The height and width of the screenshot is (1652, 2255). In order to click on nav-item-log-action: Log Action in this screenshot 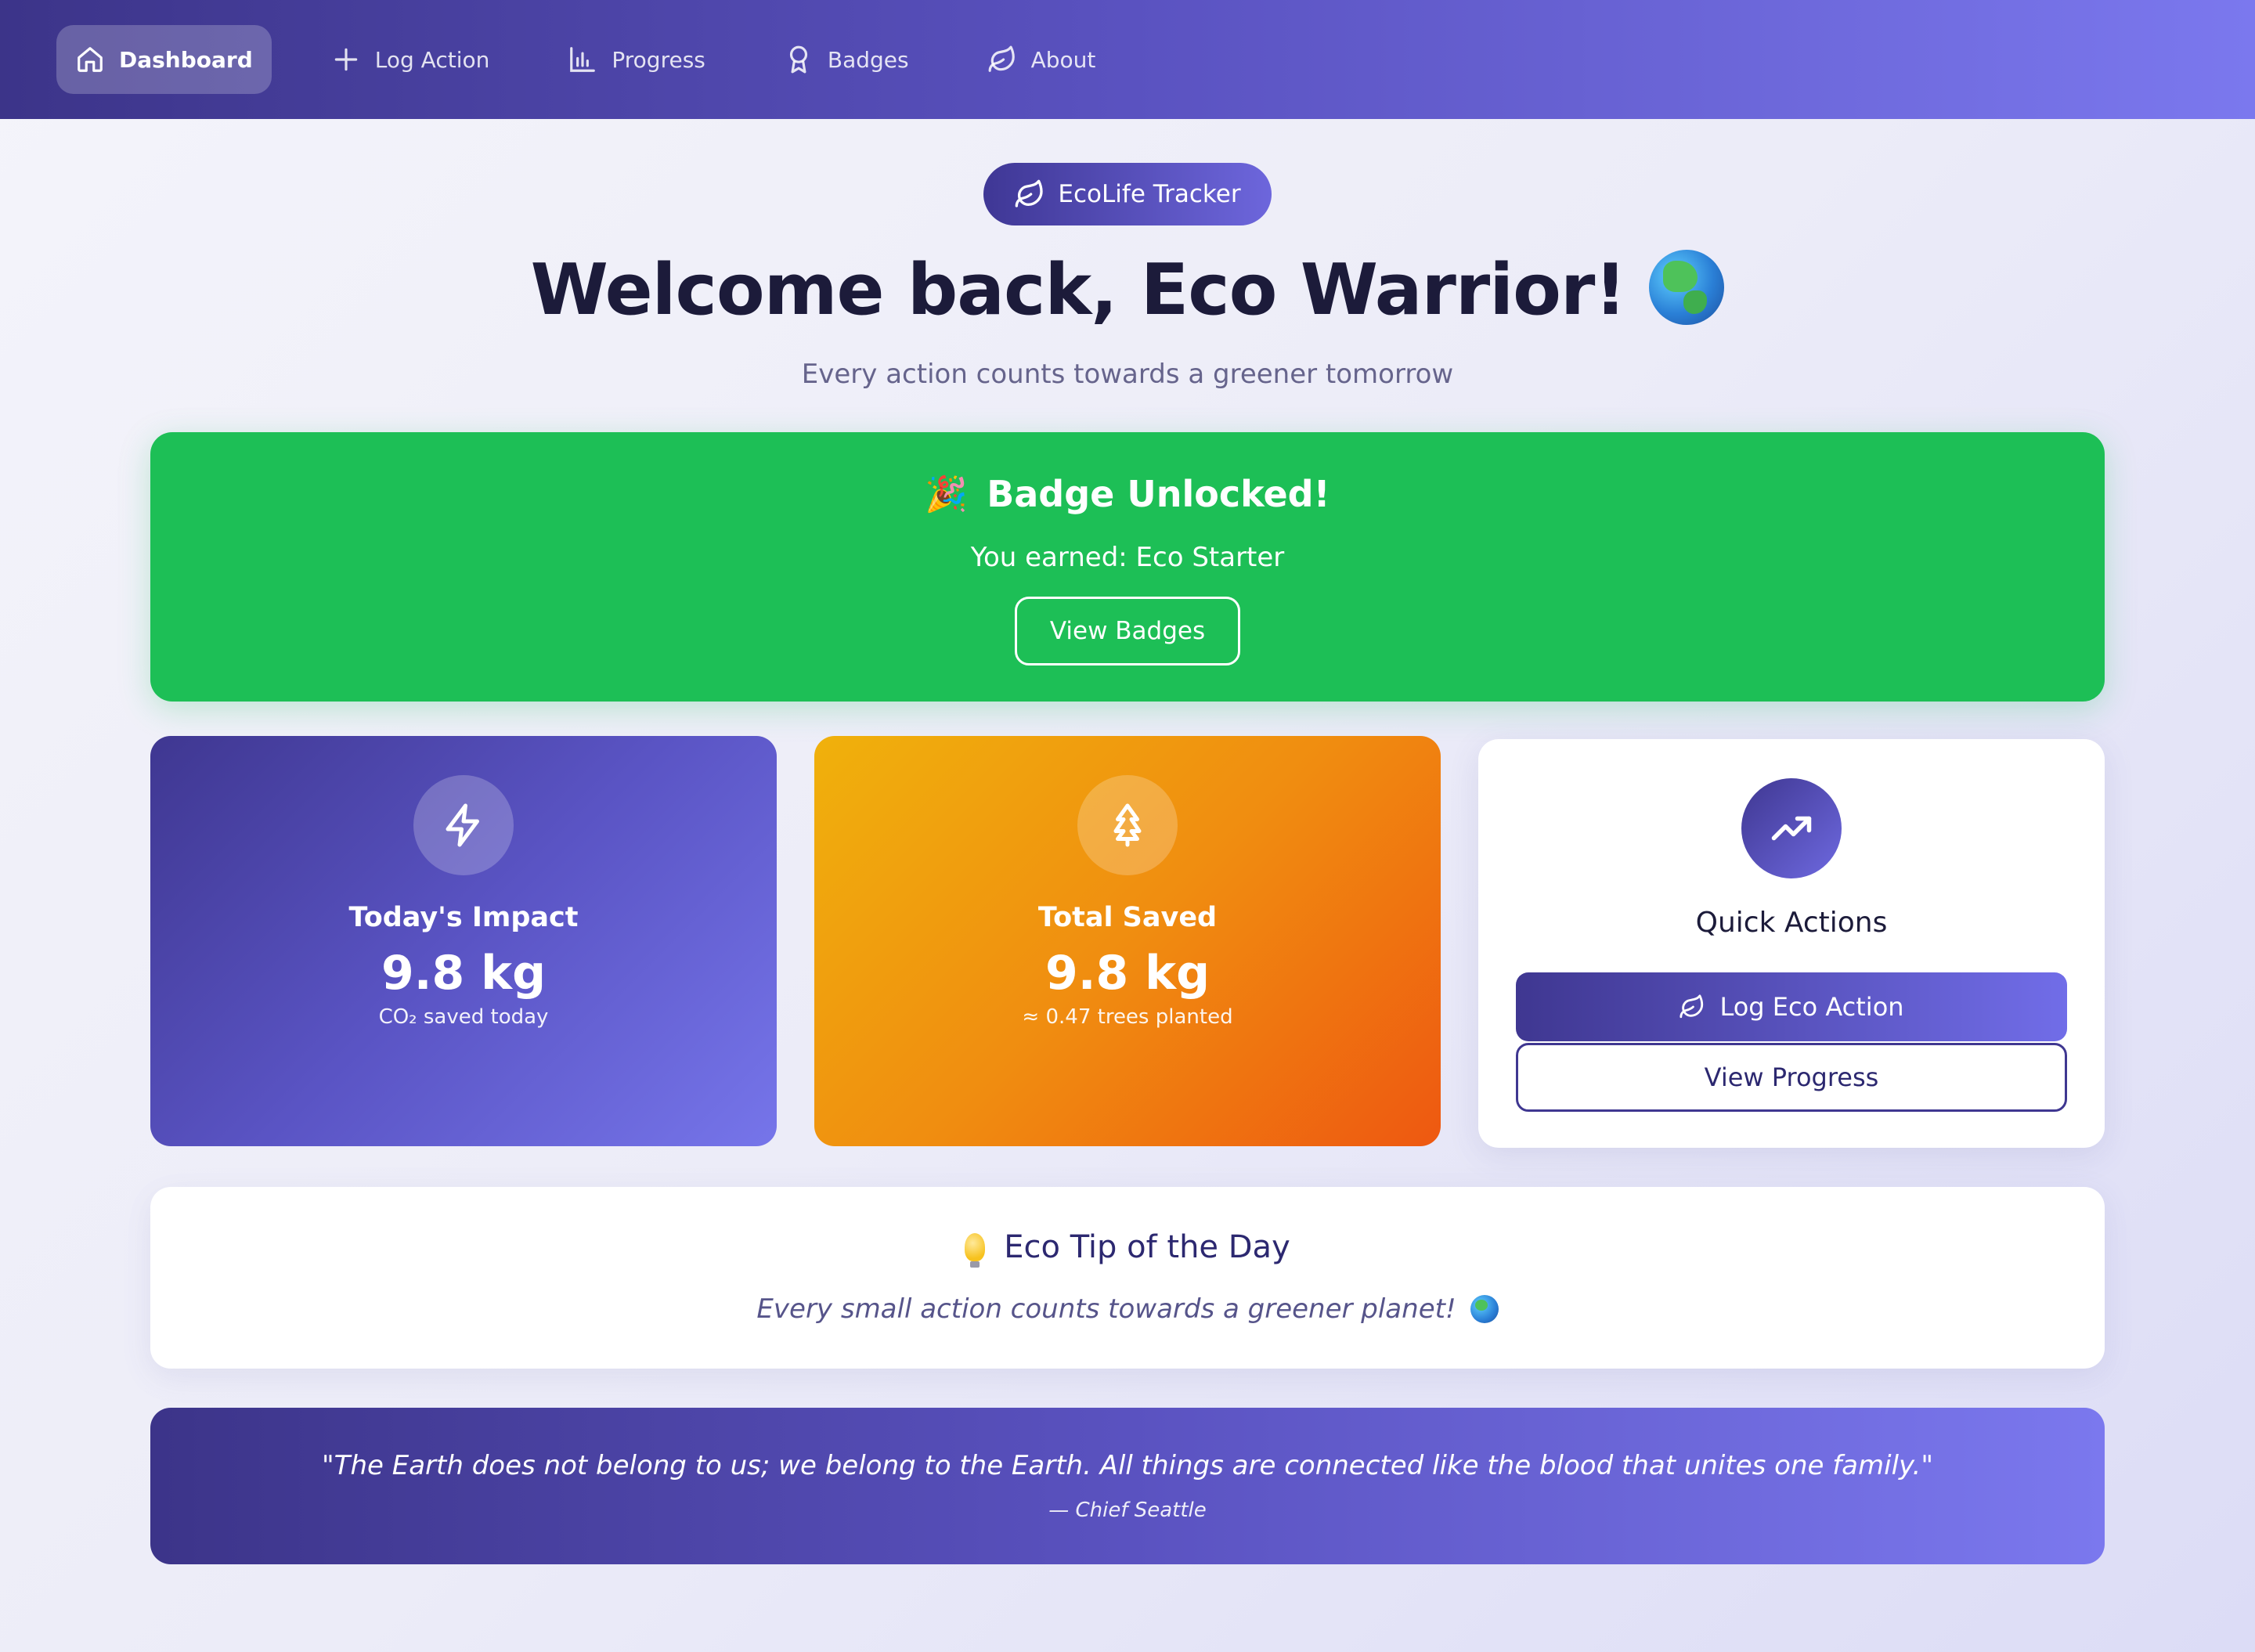, I will do `click(410, 59)`.